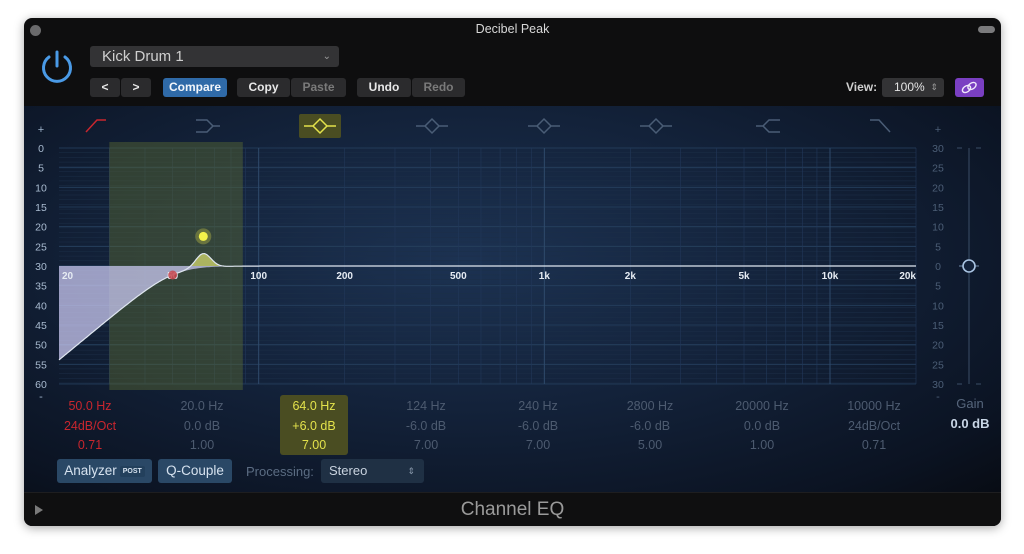 Image resolution: width=1024 pixels, height=554 pixels. What do you see at coordinates (41, 365) in the screenshot?
I see `left-scale-tick: 55` at bounding box center [41, 365].